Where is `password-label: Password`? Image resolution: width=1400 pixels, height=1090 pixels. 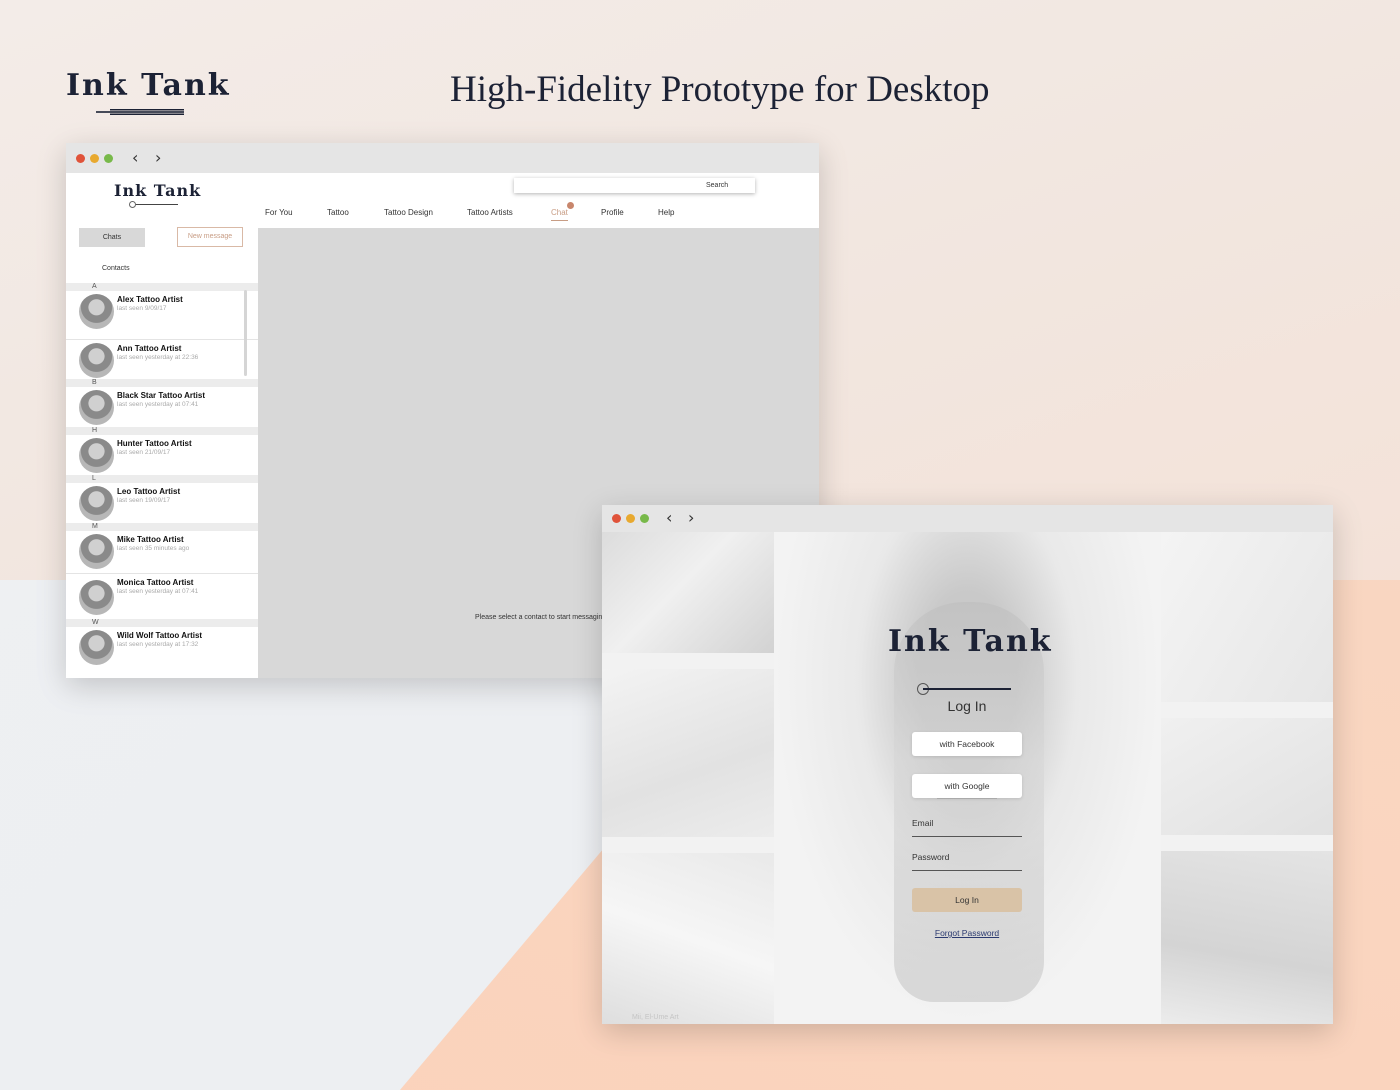 password-label: Password is located at coordinates (931, 857).